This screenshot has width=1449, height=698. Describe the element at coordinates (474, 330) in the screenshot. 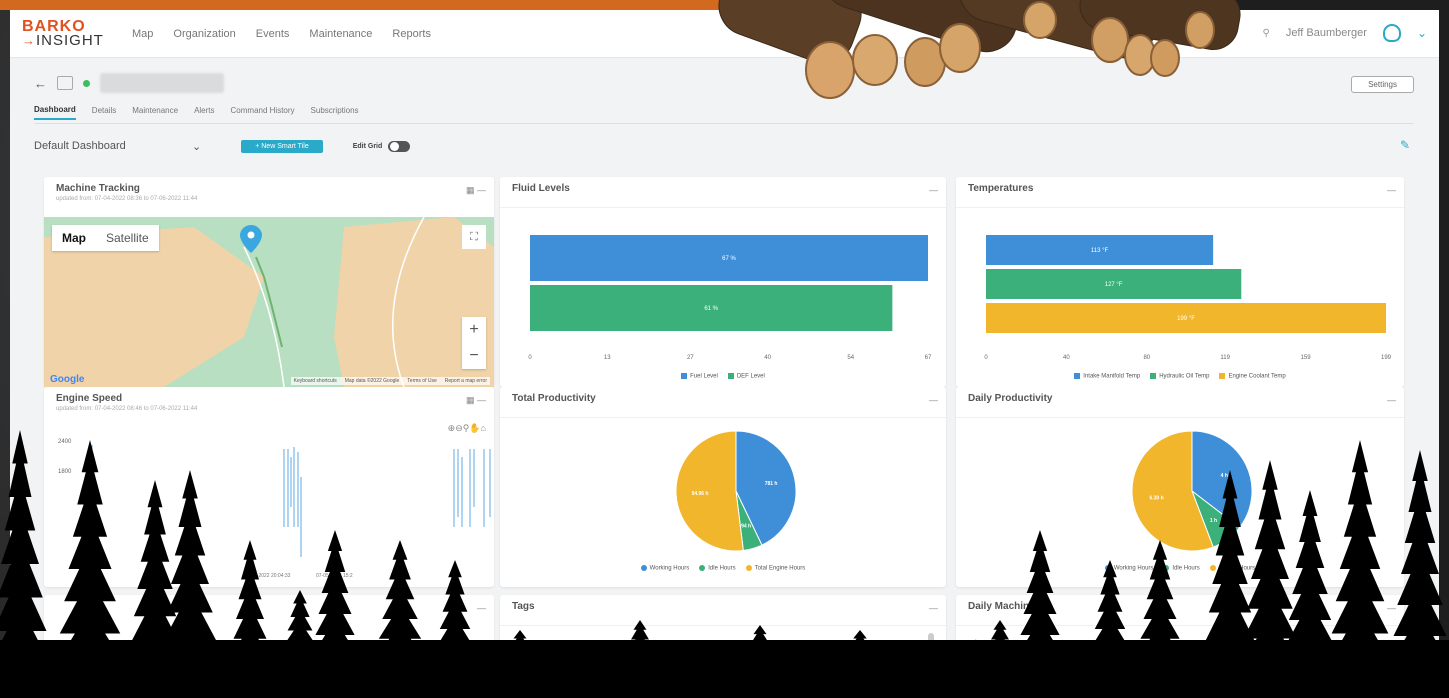

I see `zoom-in-button: +` at that location.